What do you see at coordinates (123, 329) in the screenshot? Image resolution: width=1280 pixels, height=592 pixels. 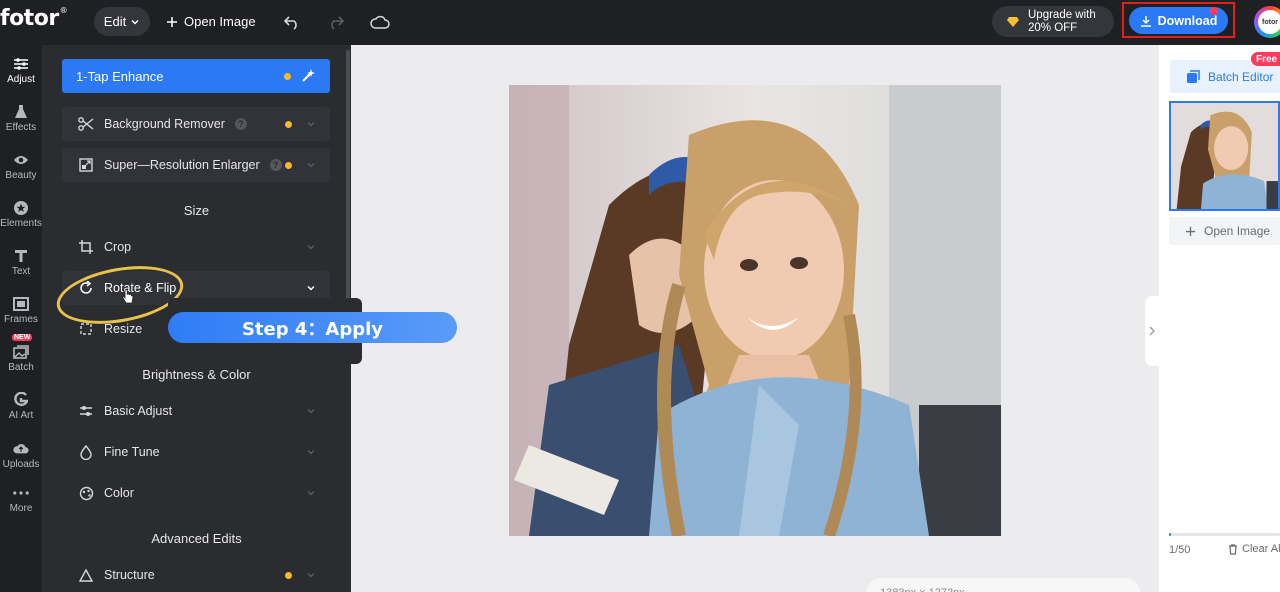 I see `resize-label: Resize` at bounding box center [123, 329].